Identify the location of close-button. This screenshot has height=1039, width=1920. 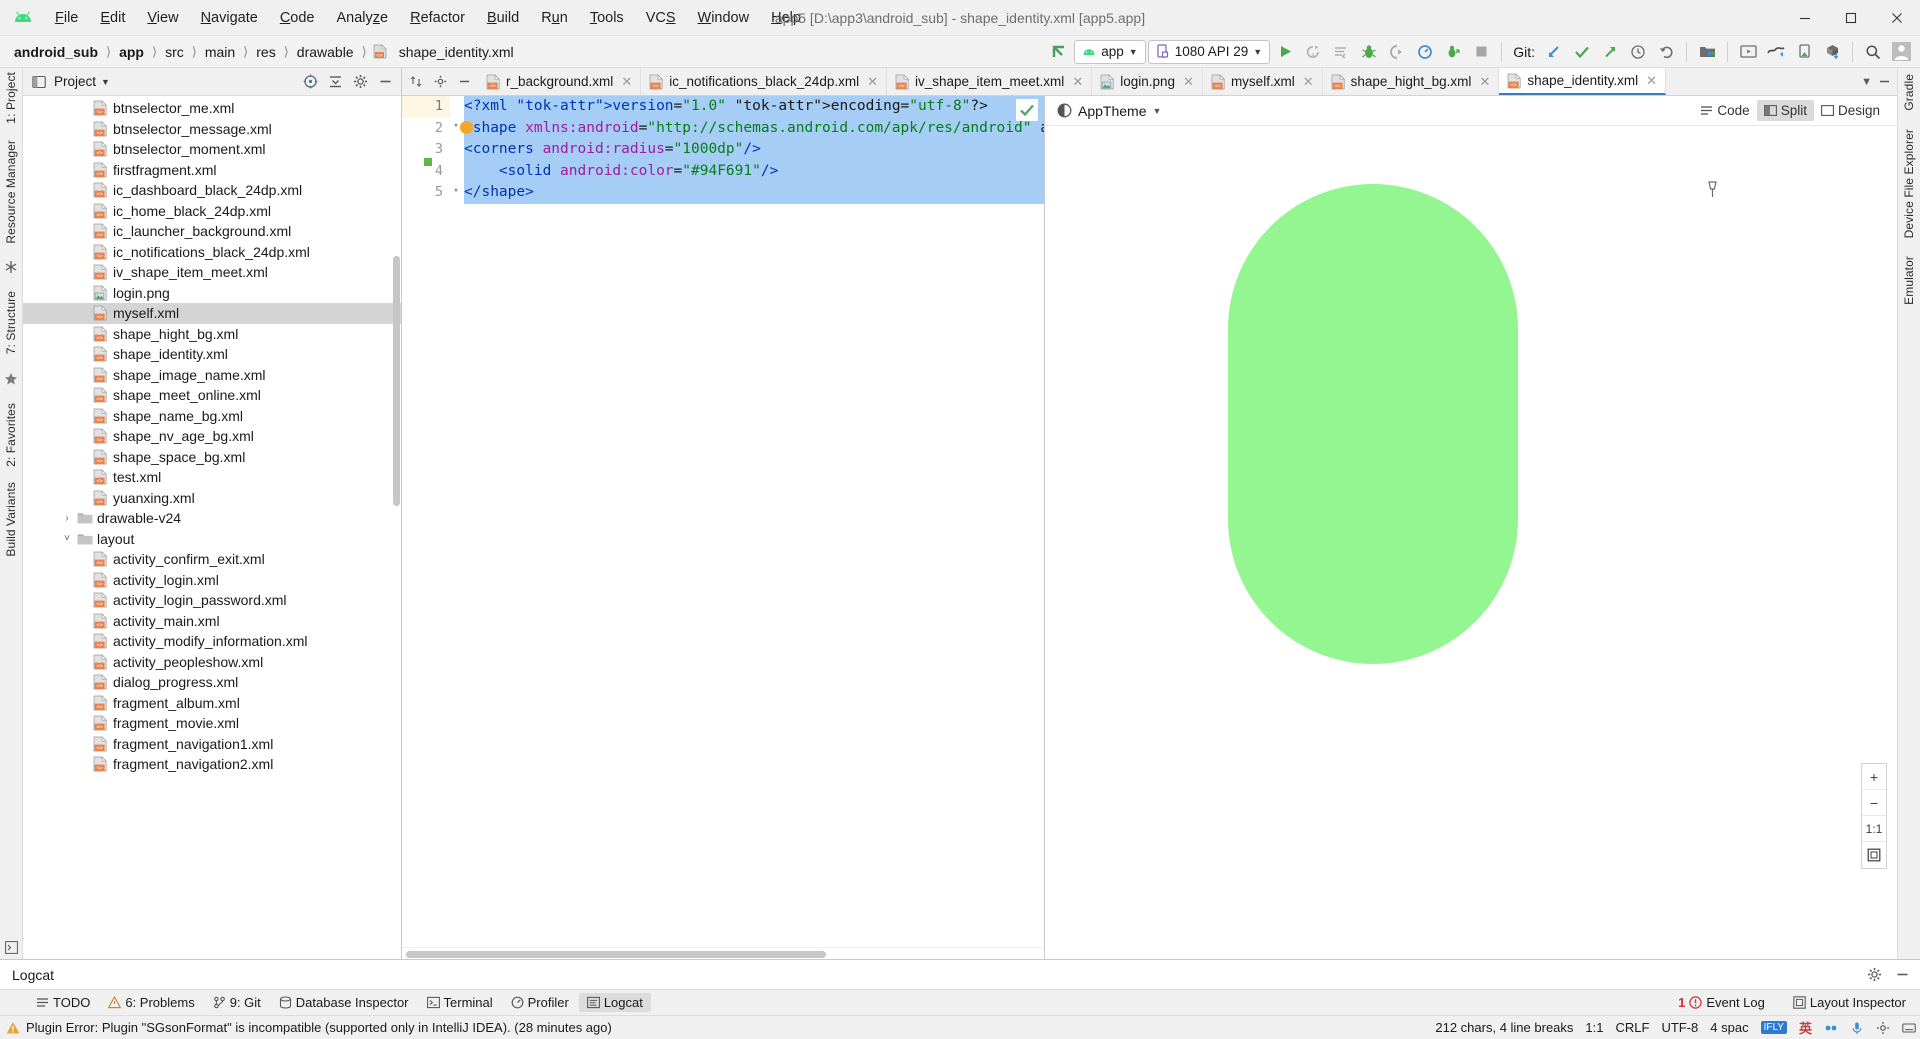
(1897, 18).